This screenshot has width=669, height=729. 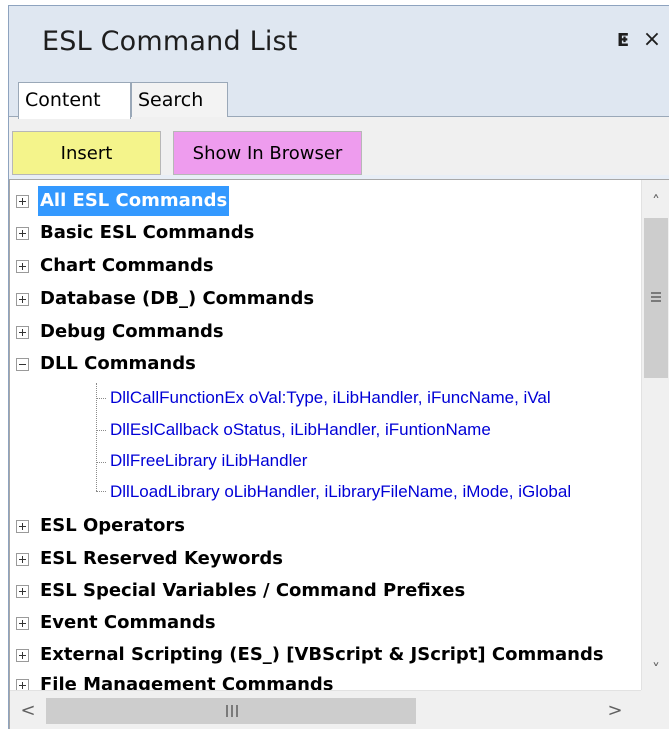 I want to click on tab-search: Search, so click(x=179, y=100).